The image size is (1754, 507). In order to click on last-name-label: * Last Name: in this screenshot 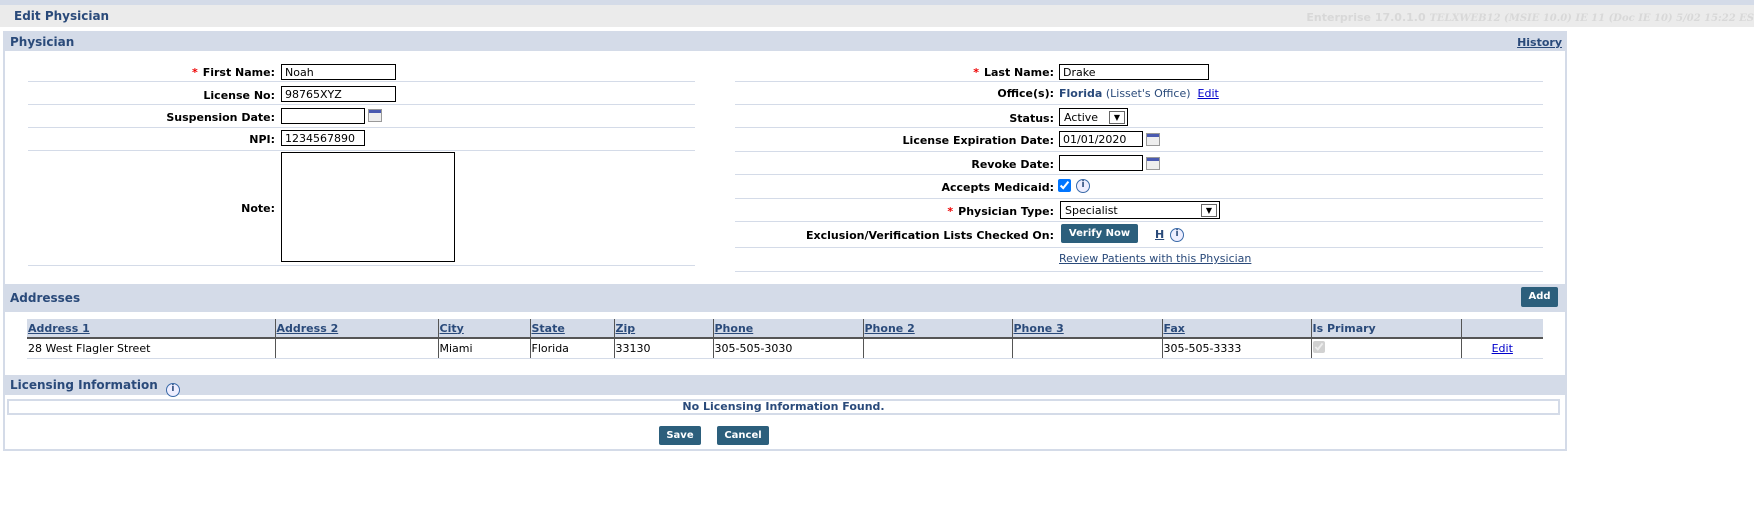, I will do `click(1013, 72)`.